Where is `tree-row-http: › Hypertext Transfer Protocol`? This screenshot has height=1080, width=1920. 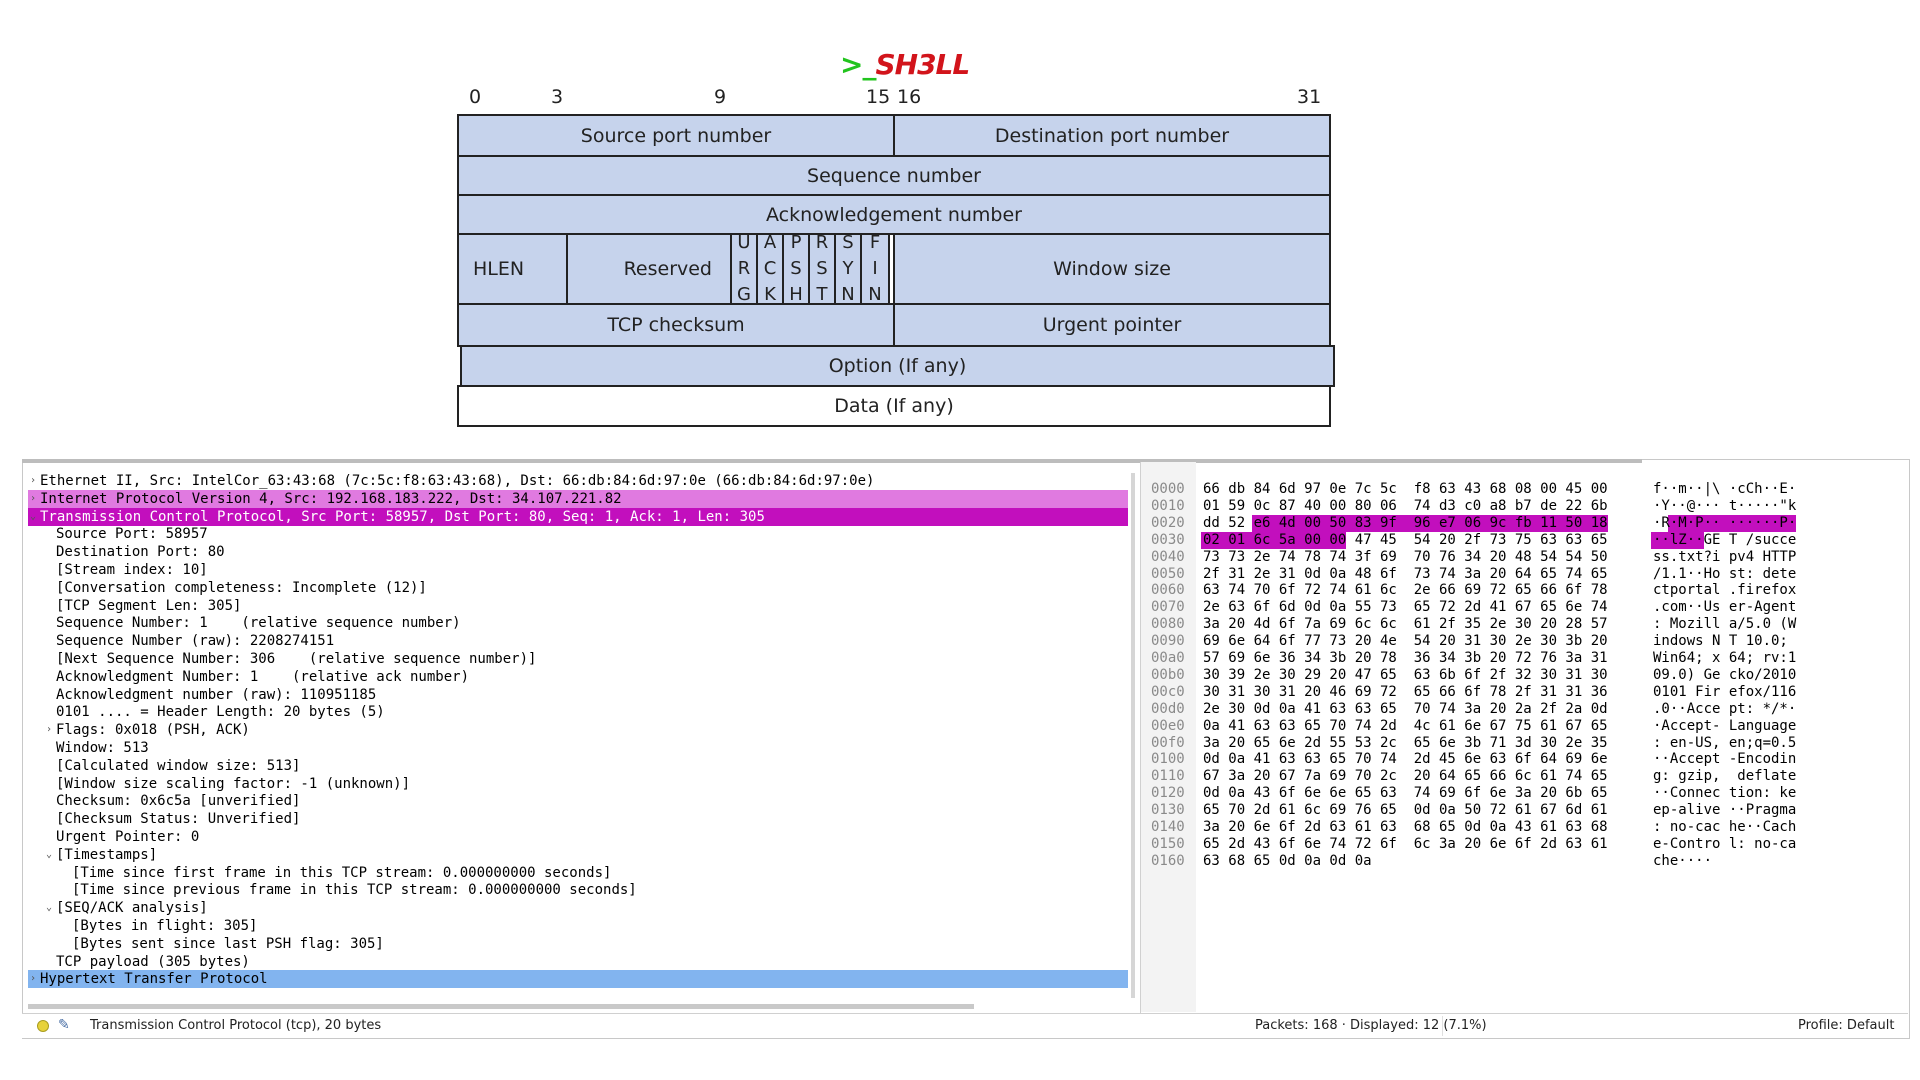 tree-row-http: › Hypertext Transfer Protocol is located at coordinates (578, 979).